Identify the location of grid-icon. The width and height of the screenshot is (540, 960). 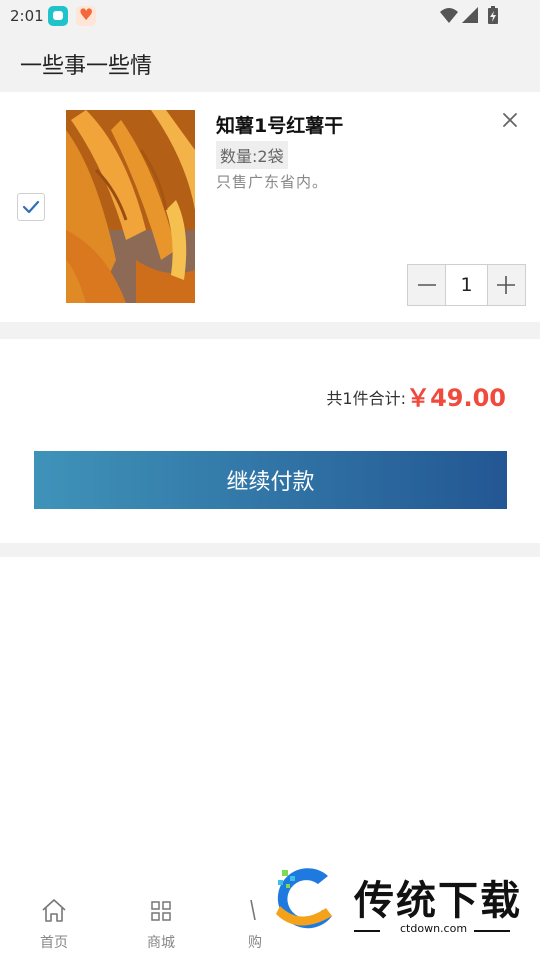
(161, 911).